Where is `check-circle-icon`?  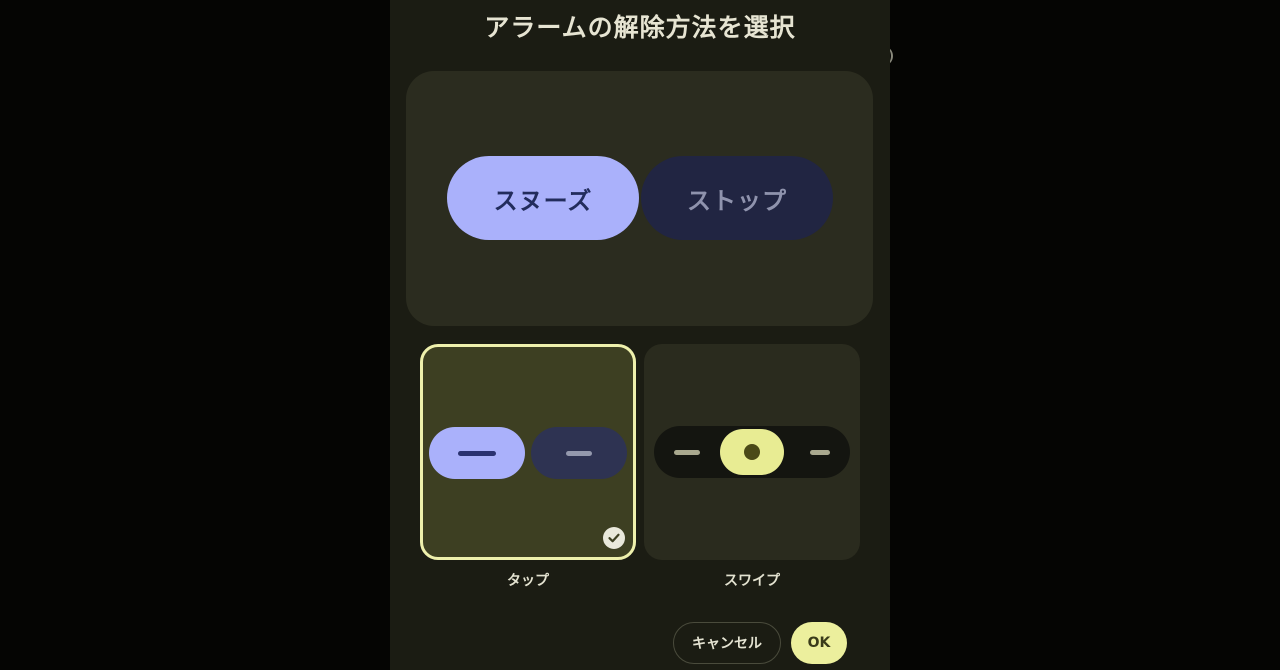 check-circle-icon is located at coordinates (614, 538).